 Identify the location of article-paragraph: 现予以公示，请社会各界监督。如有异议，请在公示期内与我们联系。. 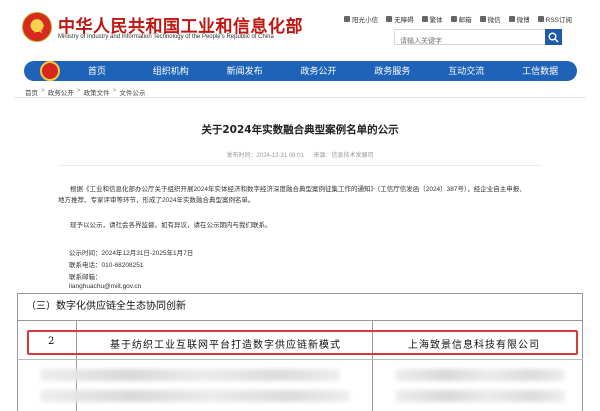
(171, 225).